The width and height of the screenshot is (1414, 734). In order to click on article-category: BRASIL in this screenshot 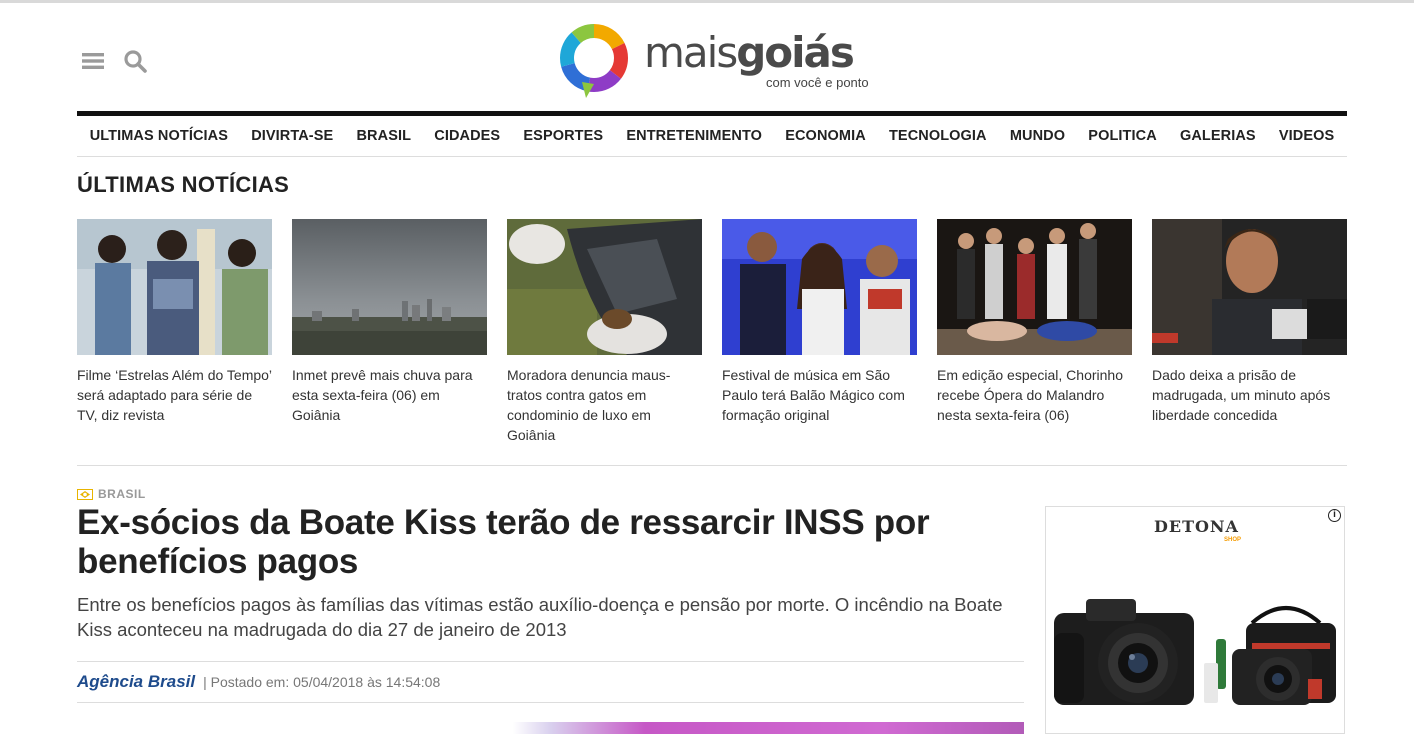, I will do `click(111, 494)`.